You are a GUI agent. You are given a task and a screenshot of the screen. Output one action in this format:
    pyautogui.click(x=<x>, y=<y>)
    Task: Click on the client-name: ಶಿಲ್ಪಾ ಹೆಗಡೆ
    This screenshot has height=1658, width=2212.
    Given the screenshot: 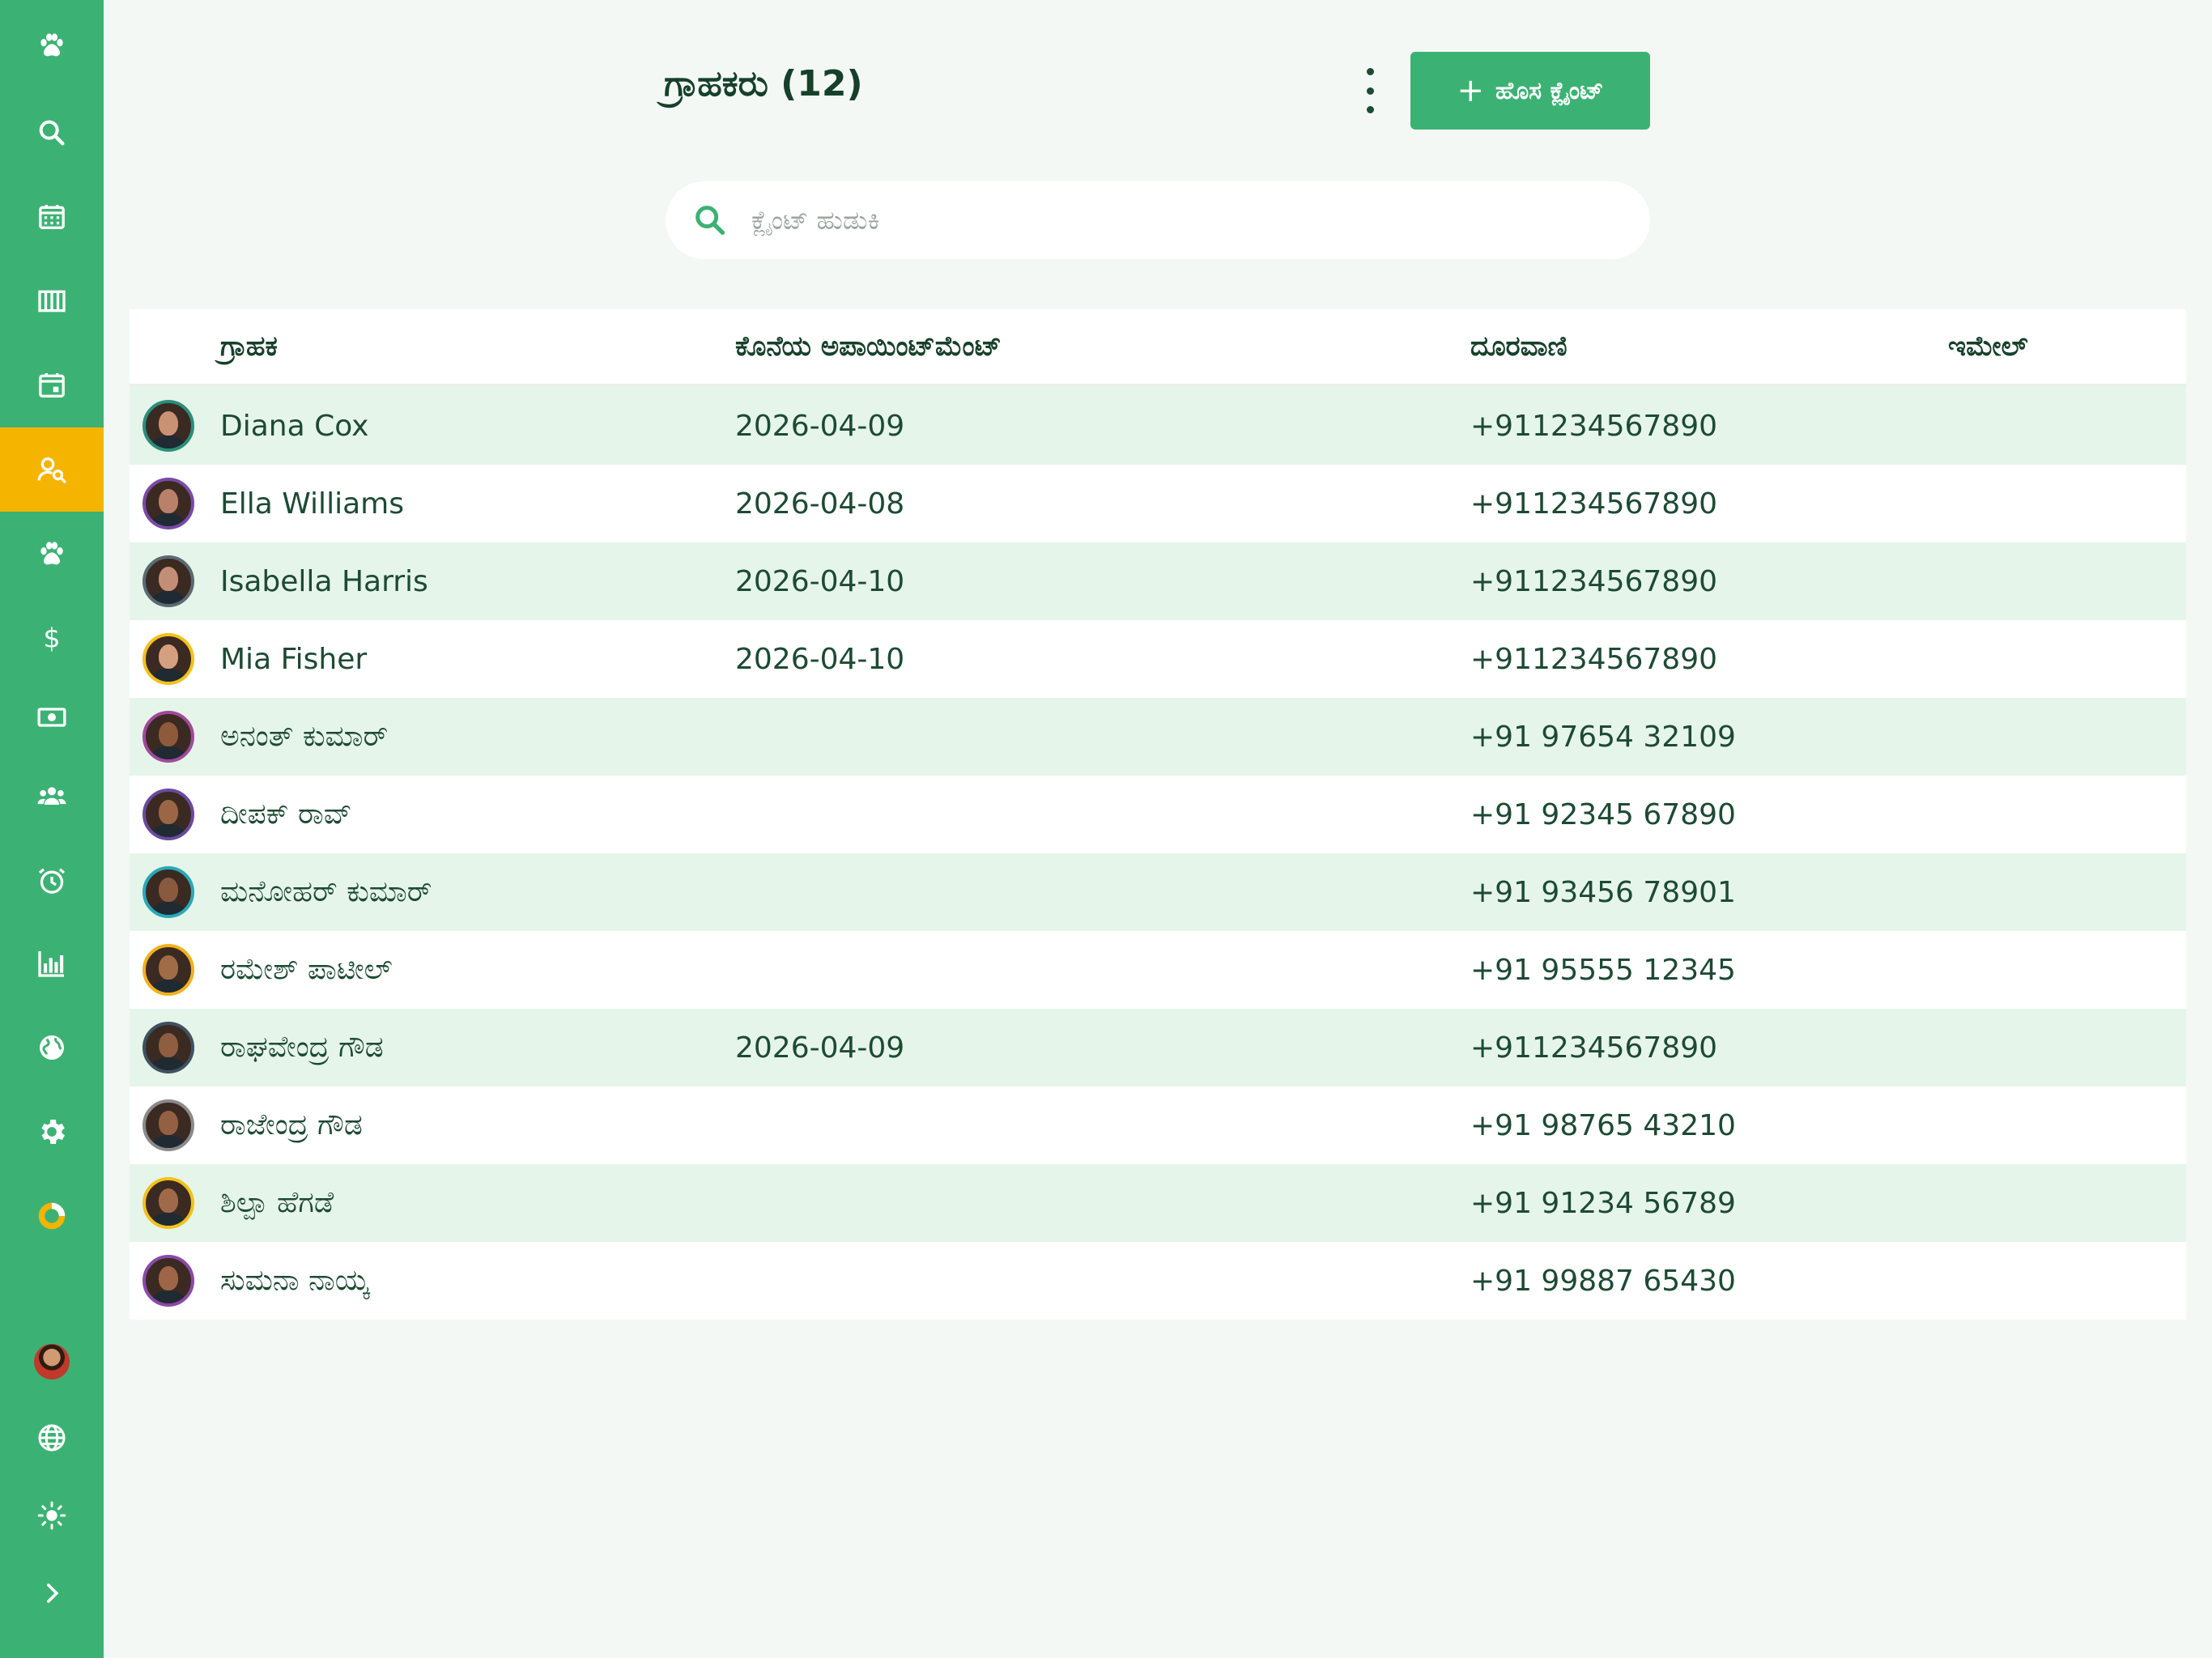 What is the action you would take?
    pyautogui.click(x=277, y=1202)
    